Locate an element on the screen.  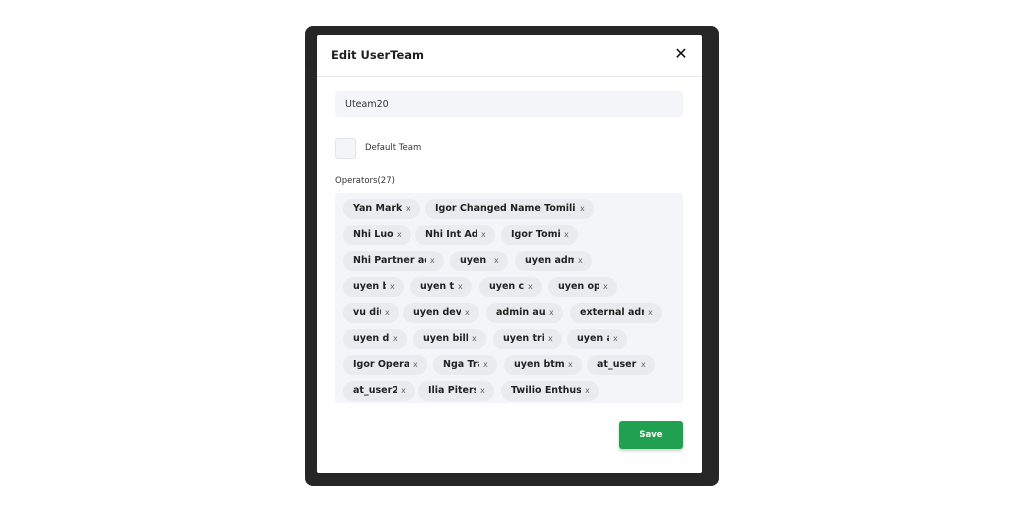
operator-chip-label: uyen op01 is located at coordinates (578, 286).